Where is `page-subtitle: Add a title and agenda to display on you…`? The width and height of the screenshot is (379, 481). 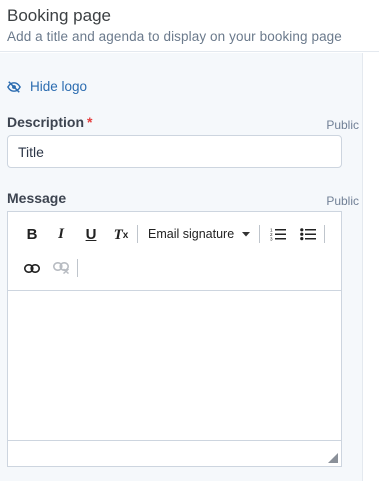
page-subtitle: Add a title and agenda to display on you… is located at coordinates (174, 36).